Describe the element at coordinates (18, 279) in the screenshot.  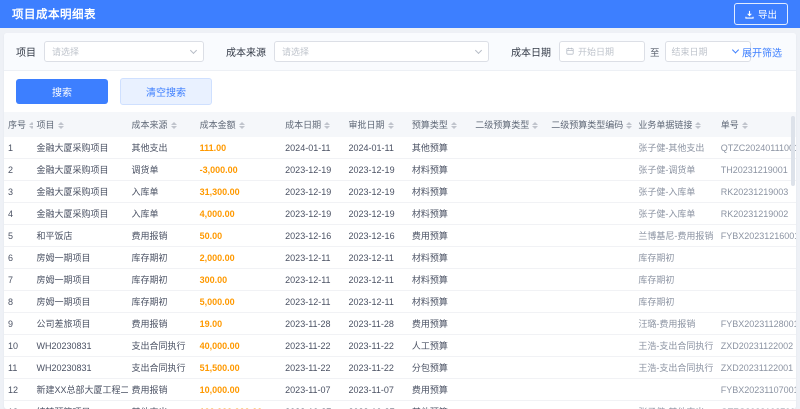
I see `table-cell: 7` at that location.